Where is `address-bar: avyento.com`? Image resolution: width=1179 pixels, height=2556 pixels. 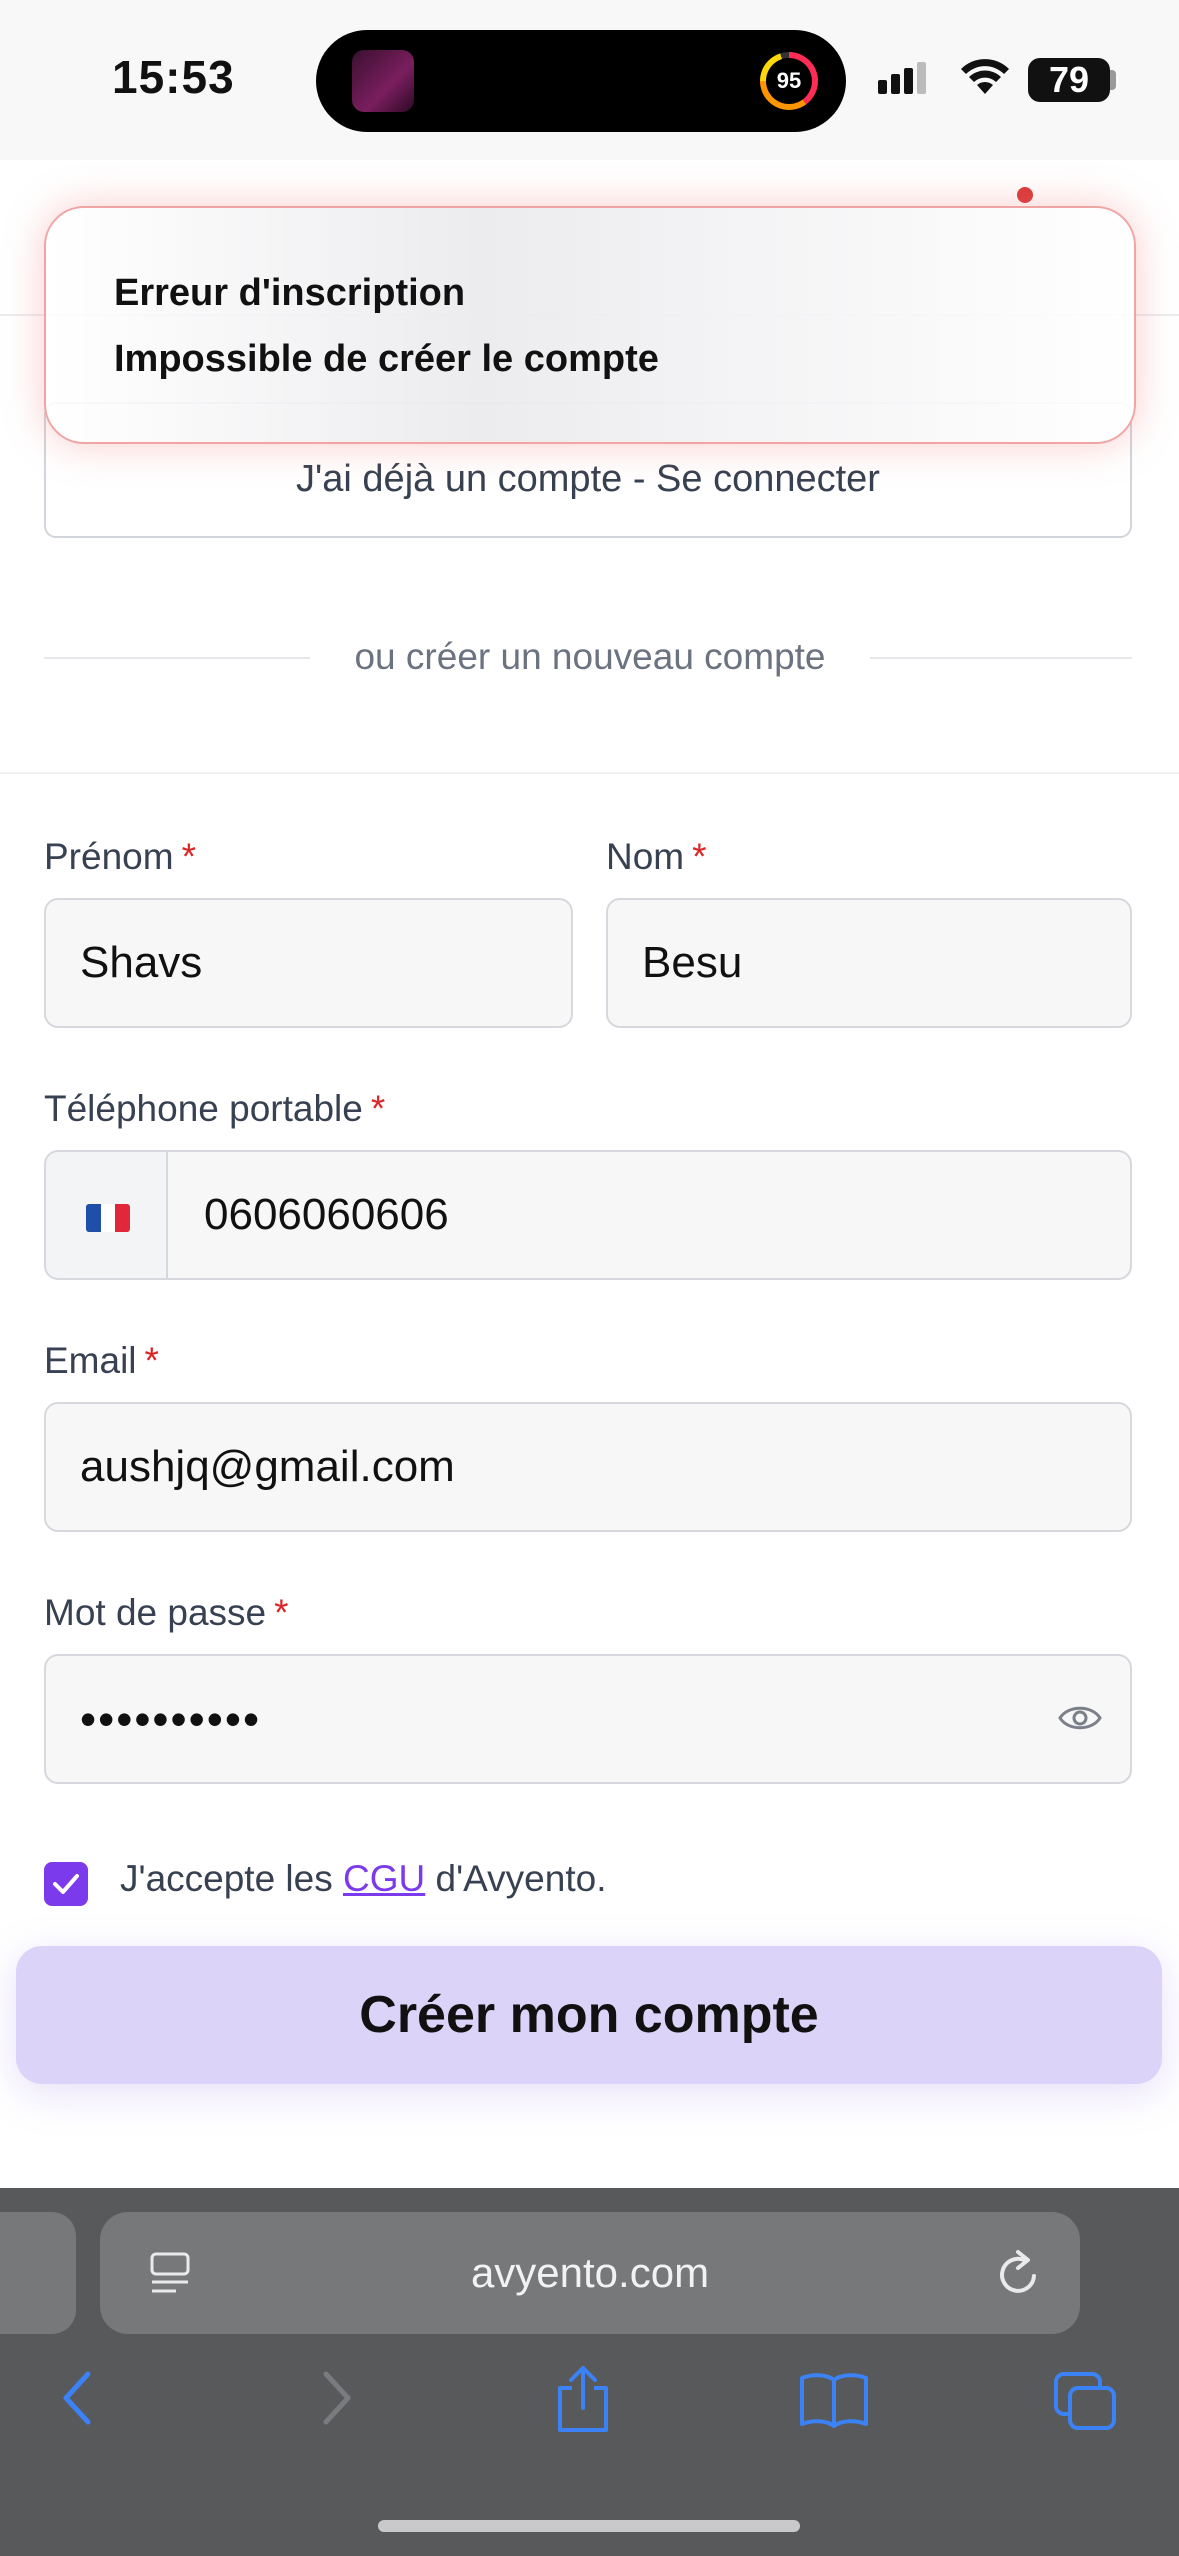 address-bar: avyento.com is located at coordinates (590, 2273).